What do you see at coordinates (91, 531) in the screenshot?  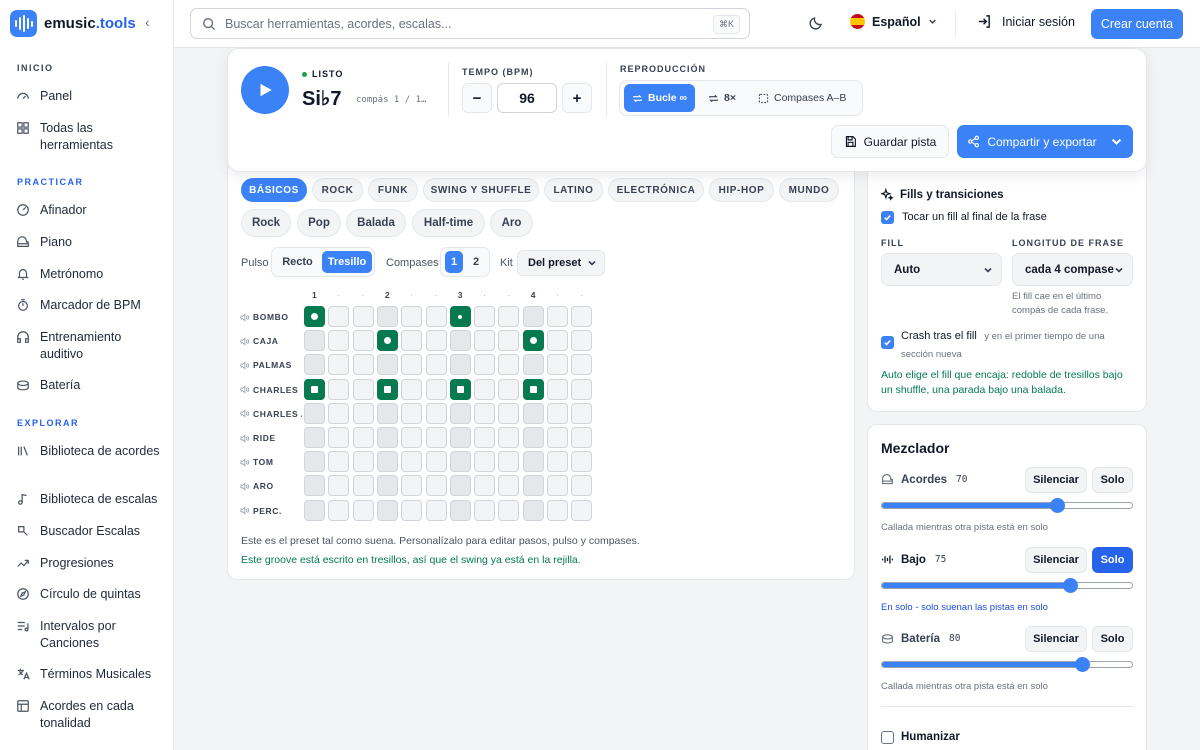 I see `sidebar-item-scale-finder: Buscador Escalas` at bounding box center [91, 531].